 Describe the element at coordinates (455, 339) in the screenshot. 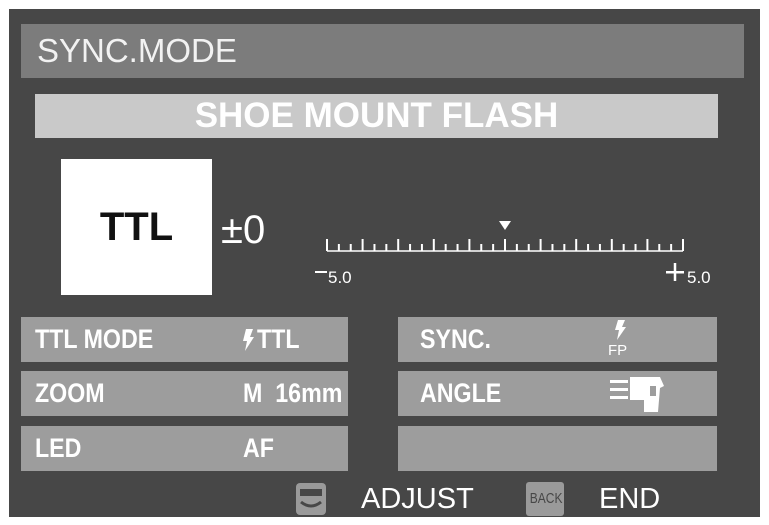

I see `sync-label: SYNC.` at that location.